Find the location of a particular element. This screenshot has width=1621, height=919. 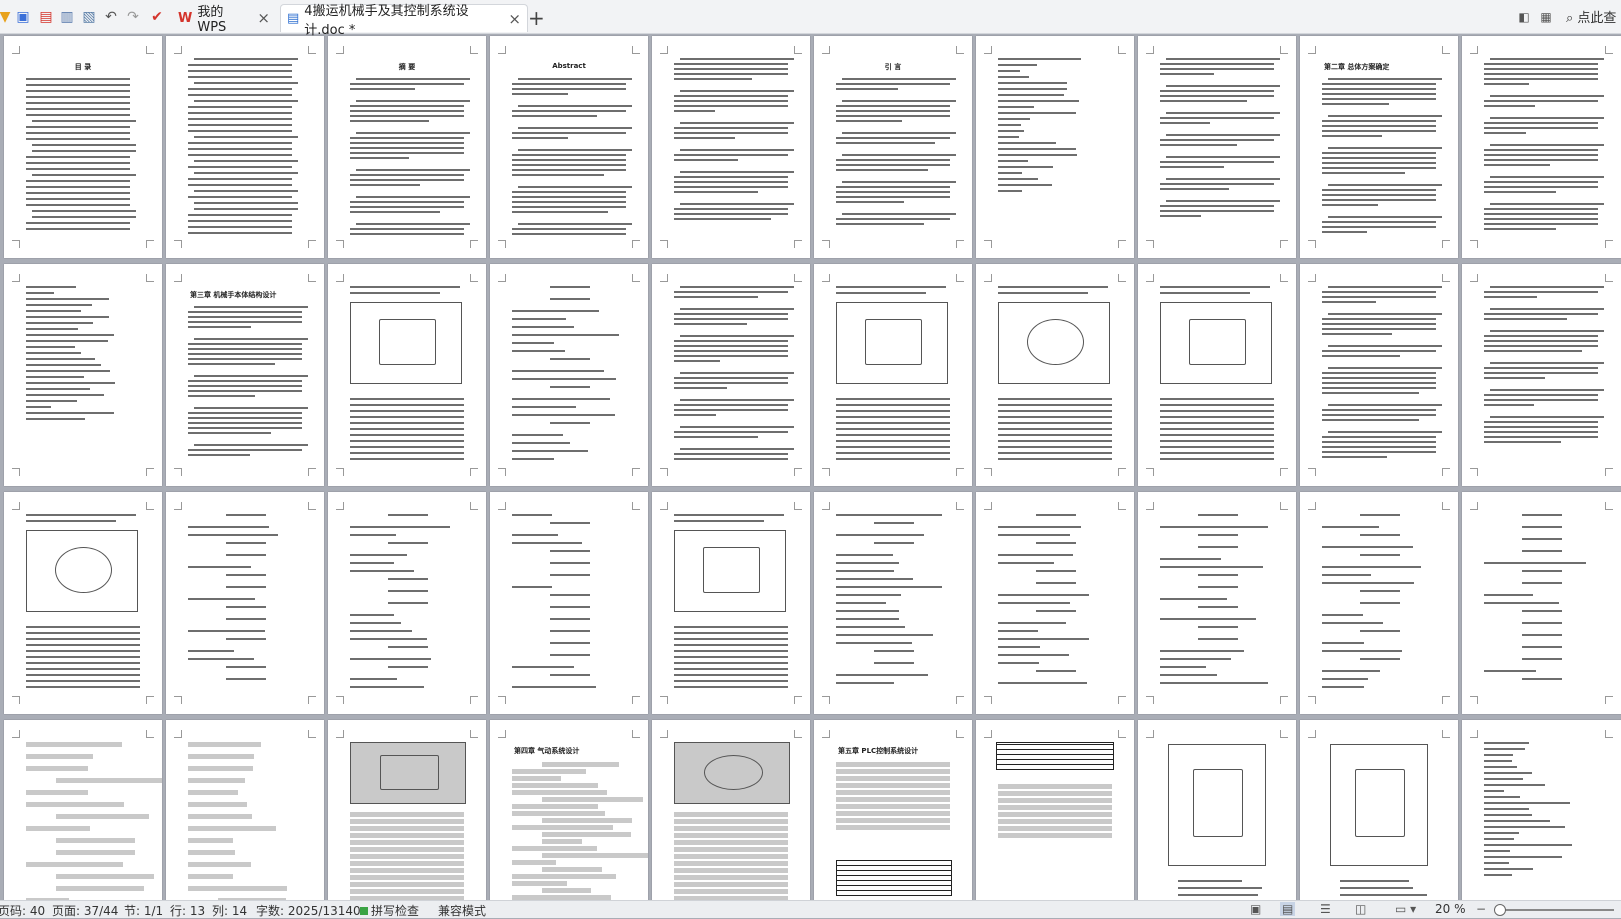

page-thumbnail: 第二章 总体方案确定 is located at coordinates (1379, 147).